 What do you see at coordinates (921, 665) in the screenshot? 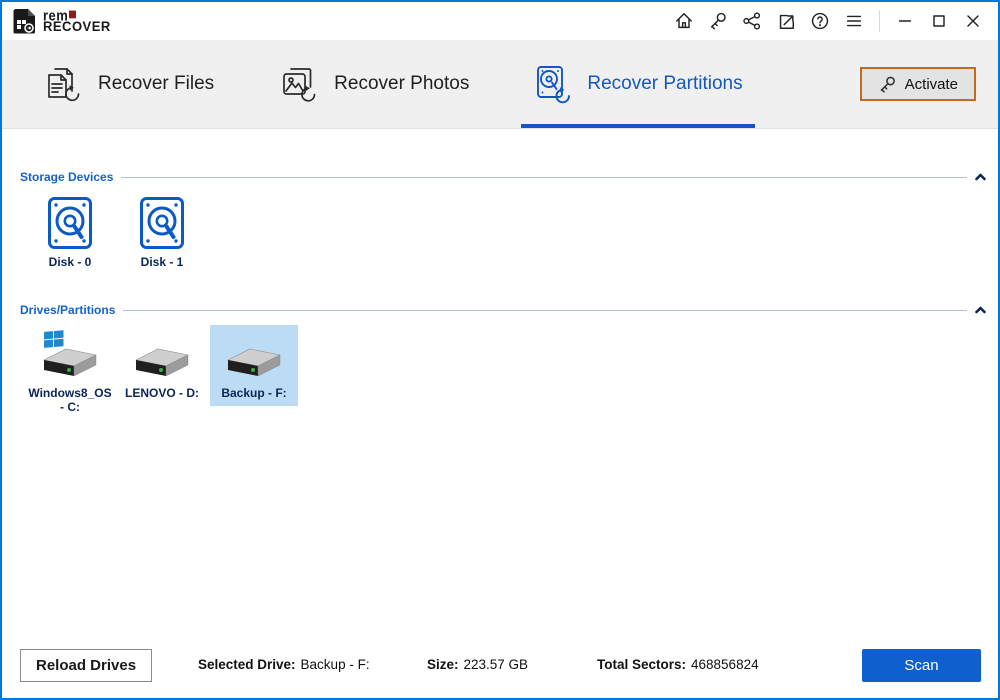
I see `scan-button: Scan` at bounding box center [921, 665].